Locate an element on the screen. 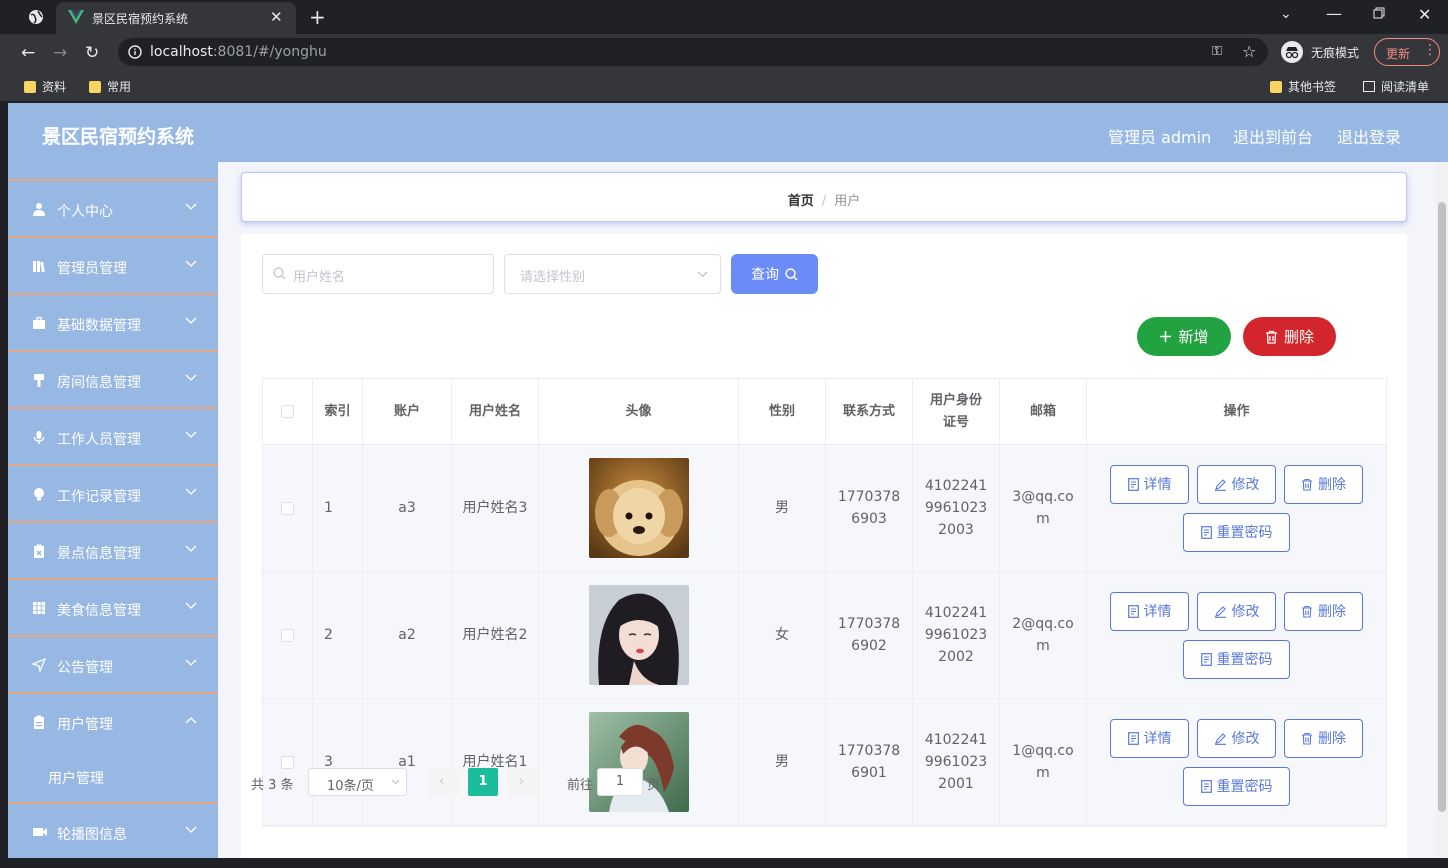 The width and height of the screenshot is (1448, 868). sidebar-item-notice: 公告管理 is located at coordinates (113, 663).